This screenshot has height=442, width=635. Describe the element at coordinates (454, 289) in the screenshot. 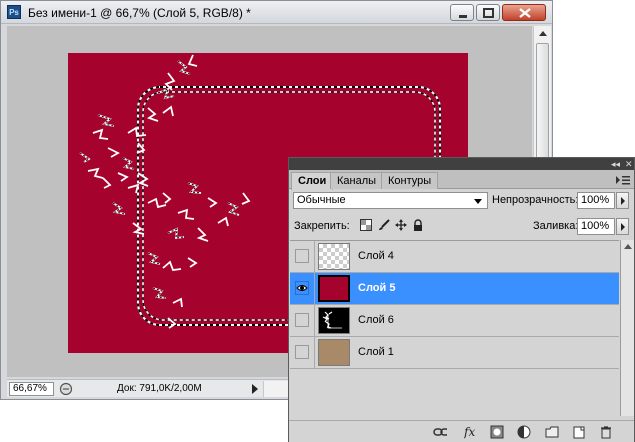

I see `layer-row: Слой 5` at that location.